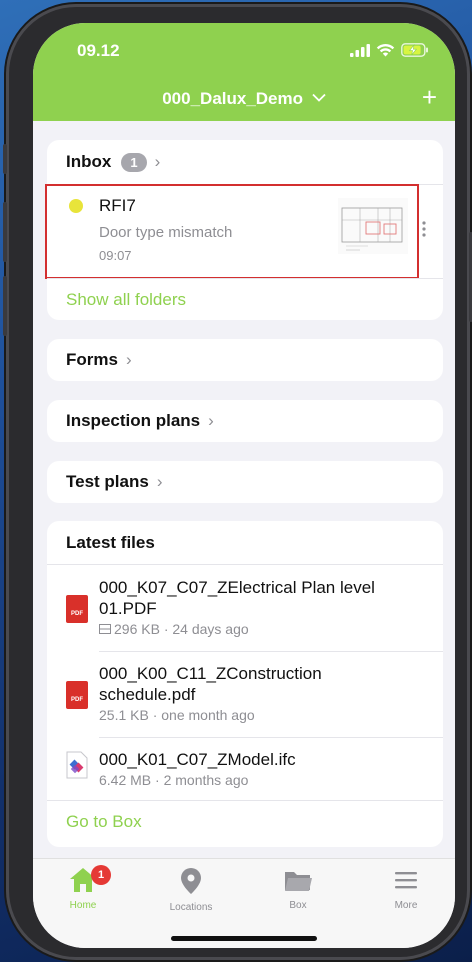  What do you see at coordinates (406, 905) in the screenshot?
I see `tab-more-label: More` at bounding box center [406, 905].